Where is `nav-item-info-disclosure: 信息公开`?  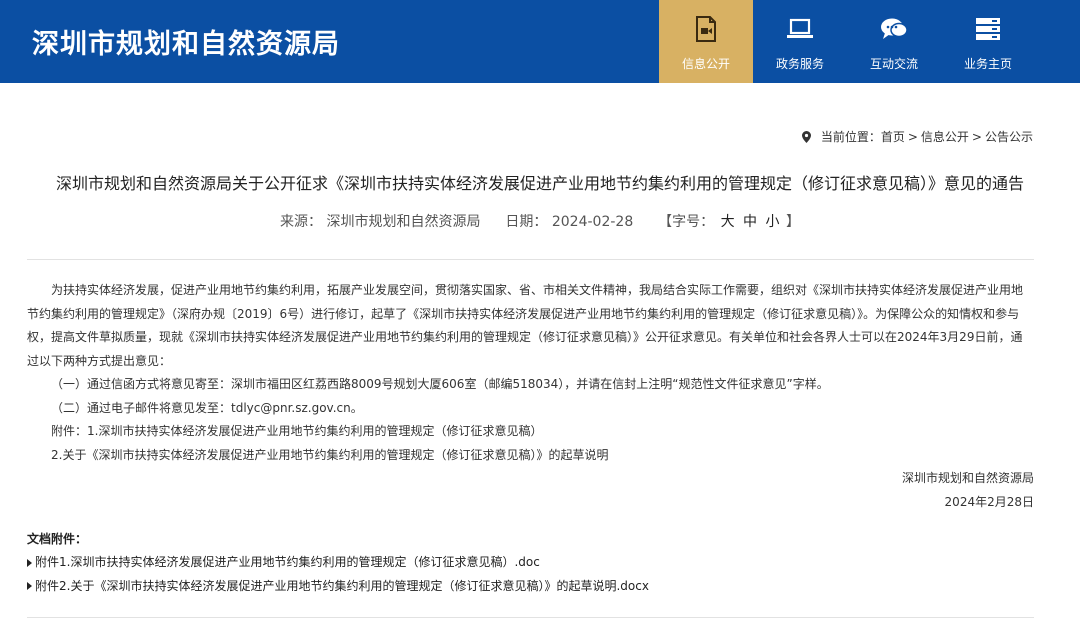 nav-item-info-disclosure: 信息公开 is located at coordinates (706, 41).